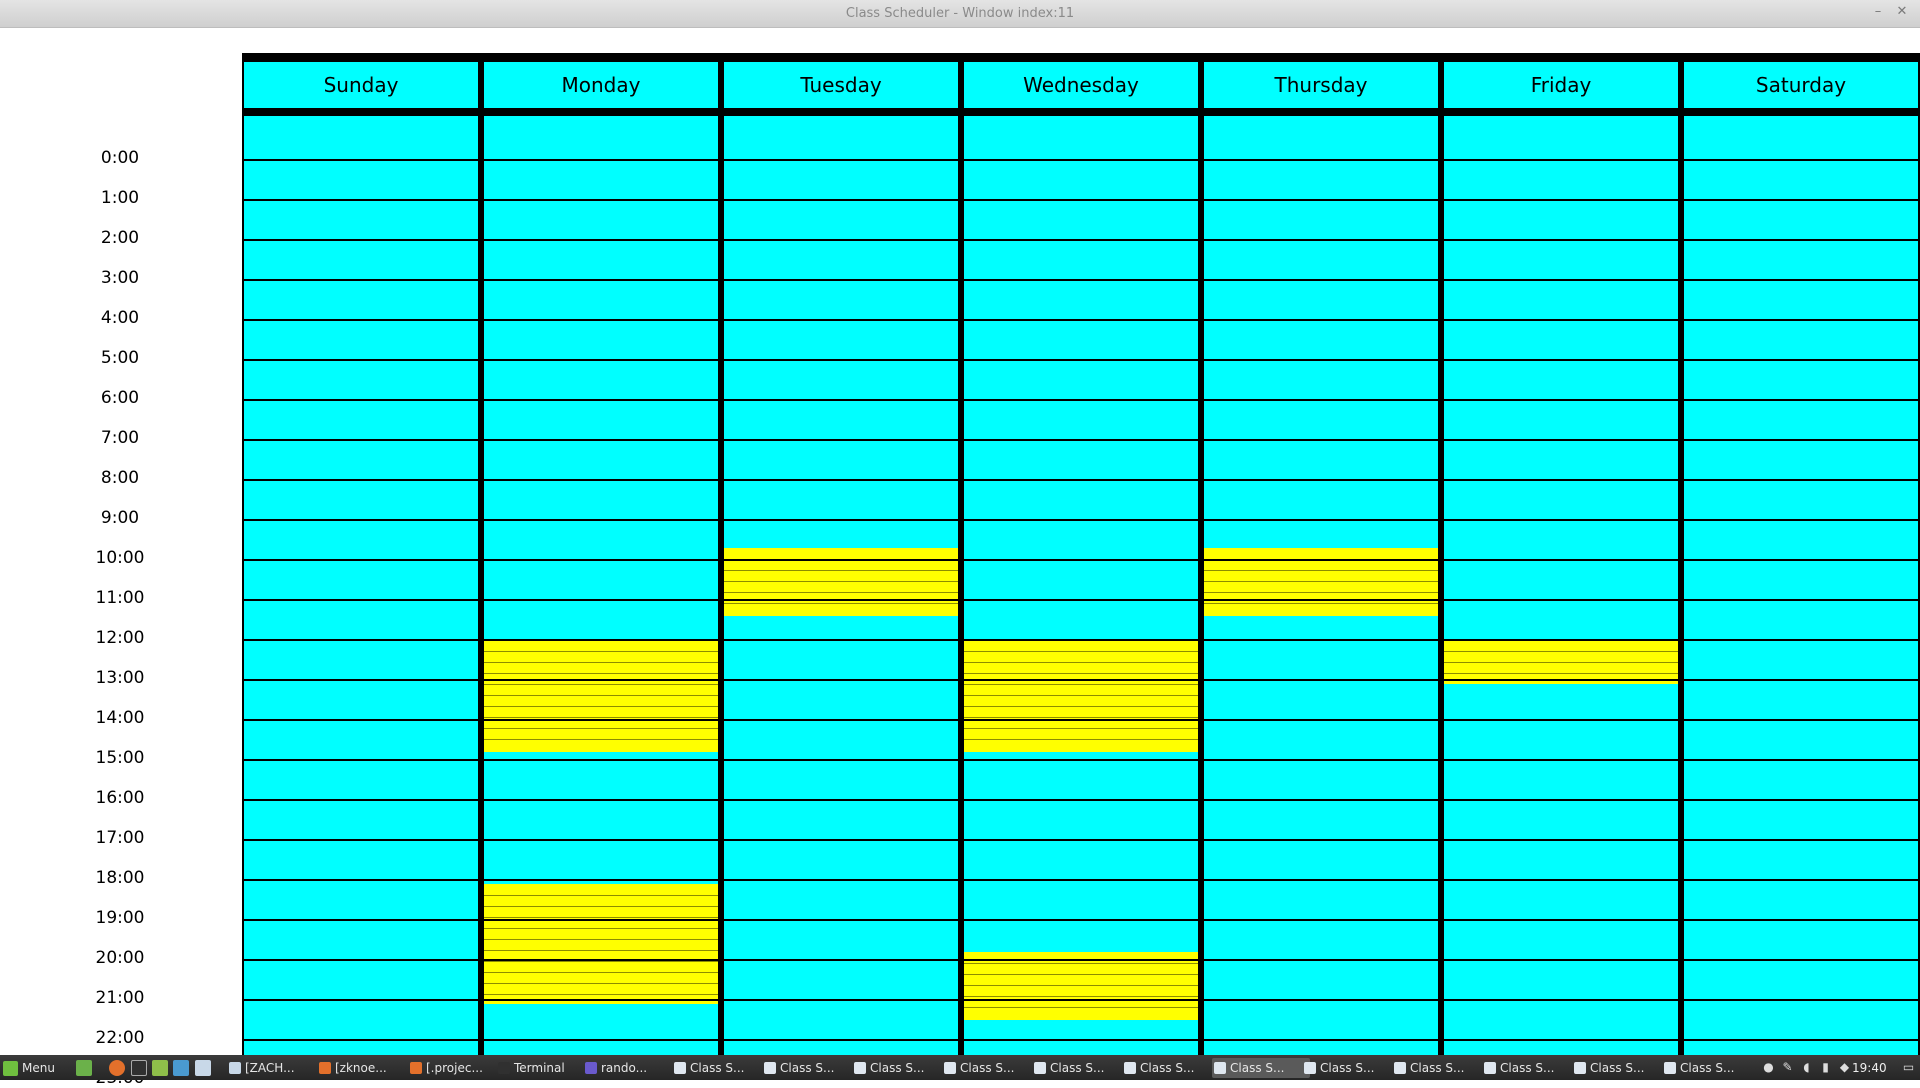 This screenshot has height=1088, width=1920. I want to click on time-label: 0:00, so click(120, 158).